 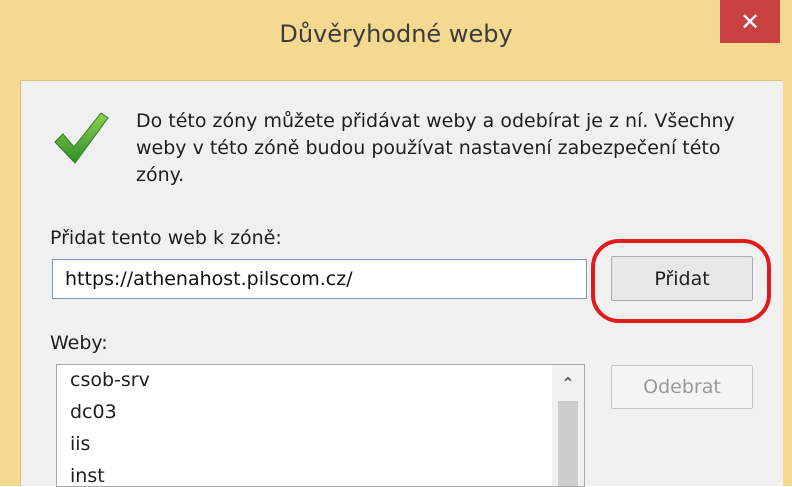 I want to click on list-item: inst, so click(x=87, y=475).